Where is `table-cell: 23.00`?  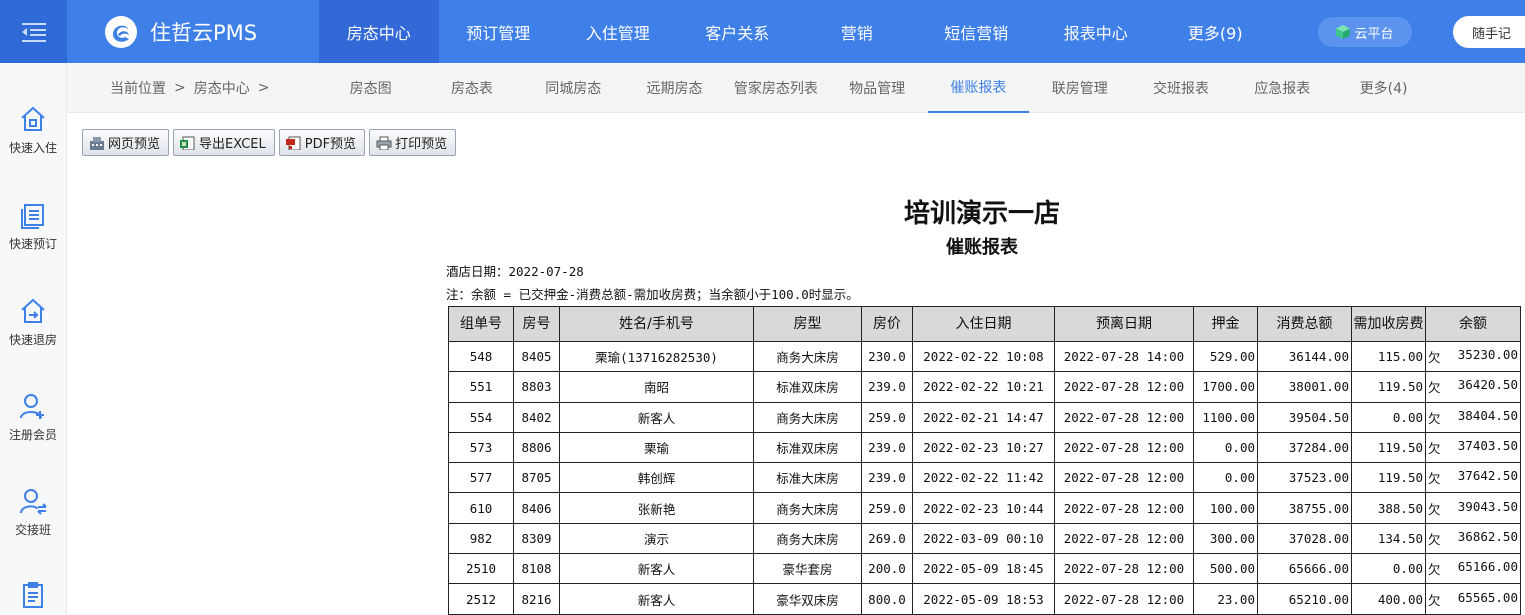 table-cell: 23.00 is located at coordinates (1225, 599).